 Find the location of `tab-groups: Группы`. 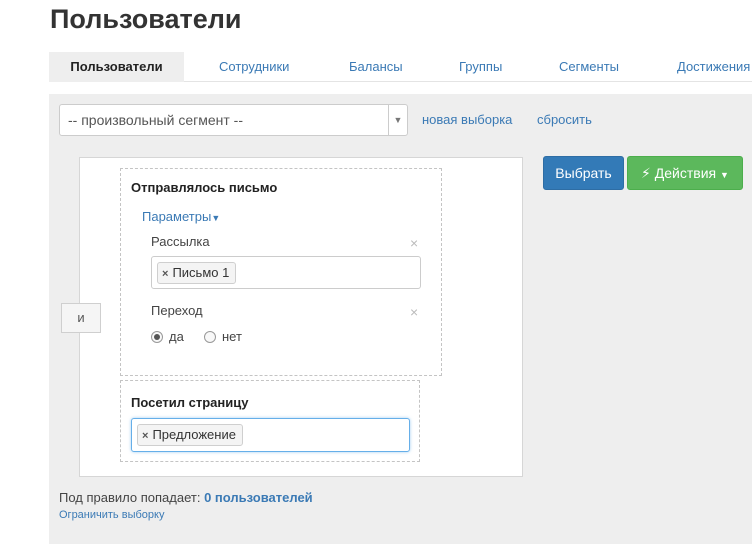

tab-groups: Группы is located at coordinates (480, 67).